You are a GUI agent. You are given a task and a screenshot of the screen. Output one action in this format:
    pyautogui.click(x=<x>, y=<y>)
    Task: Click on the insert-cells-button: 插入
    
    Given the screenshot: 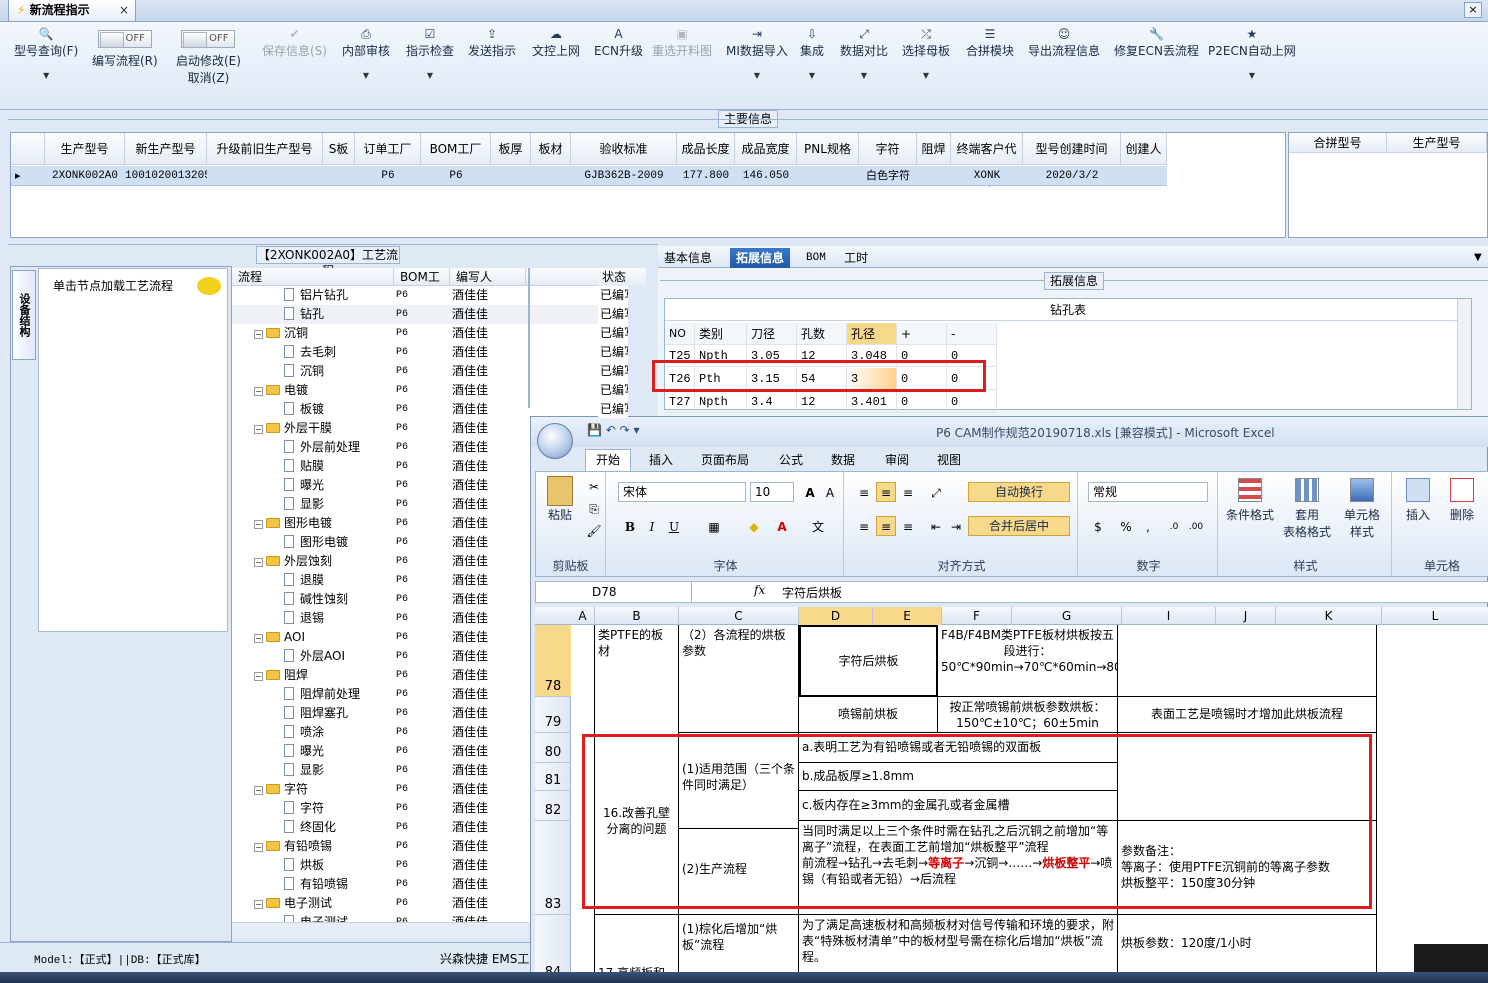 What is the action you would take?
    pyautogui.click(x=1418, y=500)
    